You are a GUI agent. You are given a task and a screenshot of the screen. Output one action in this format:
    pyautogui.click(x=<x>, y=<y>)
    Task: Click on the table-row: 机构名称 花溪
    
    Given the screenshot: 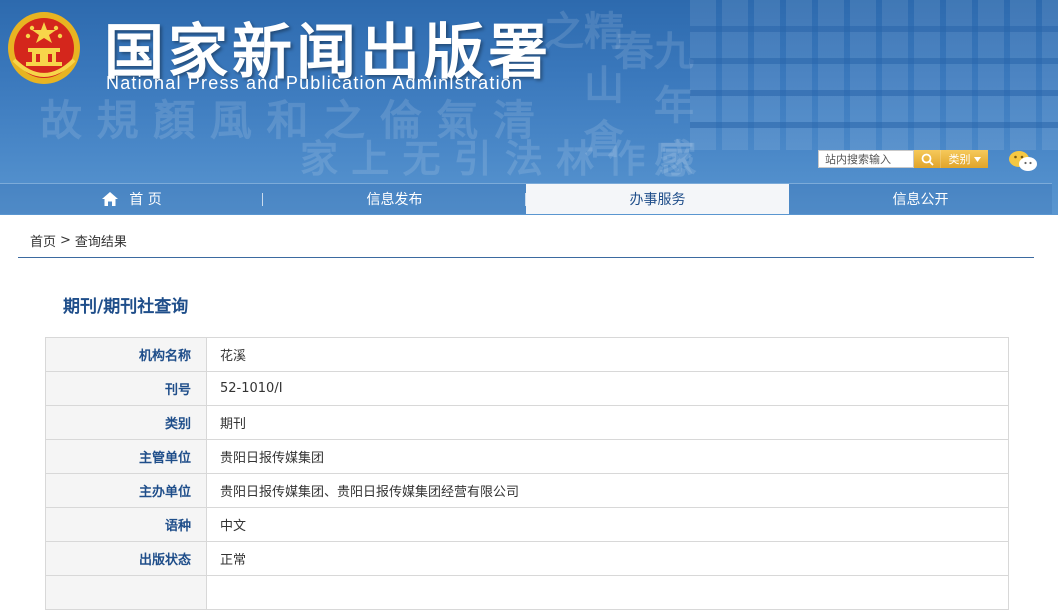 What is the action you would take?
    pyautogui.click(x=527, y=354)
    